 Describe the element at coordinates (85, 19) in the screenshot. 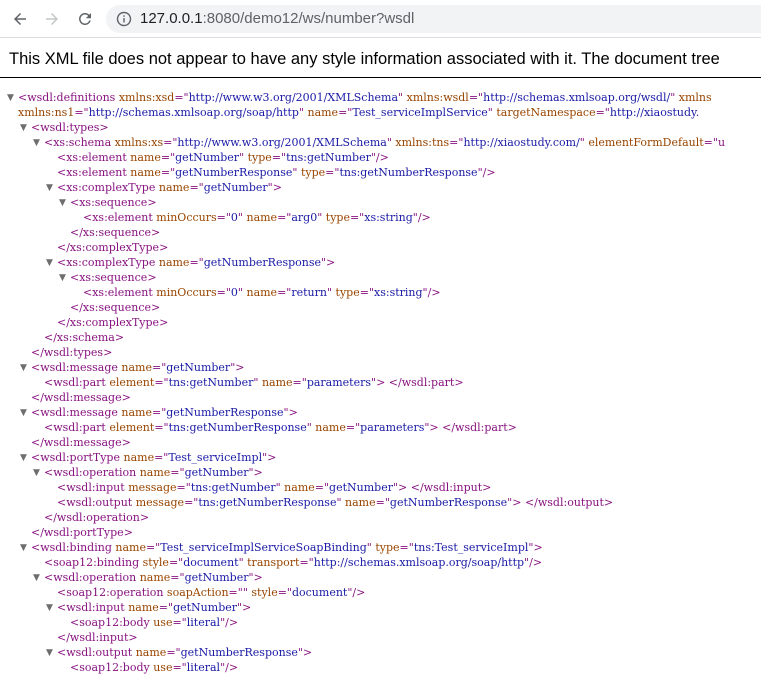

I see `reload-icon` at that location.